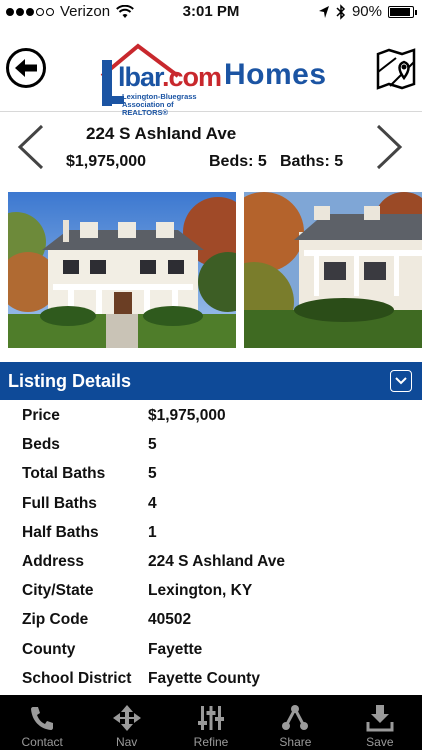 The image size is (422, 750). I want to click on tab-share: Share, so click(295, 722).